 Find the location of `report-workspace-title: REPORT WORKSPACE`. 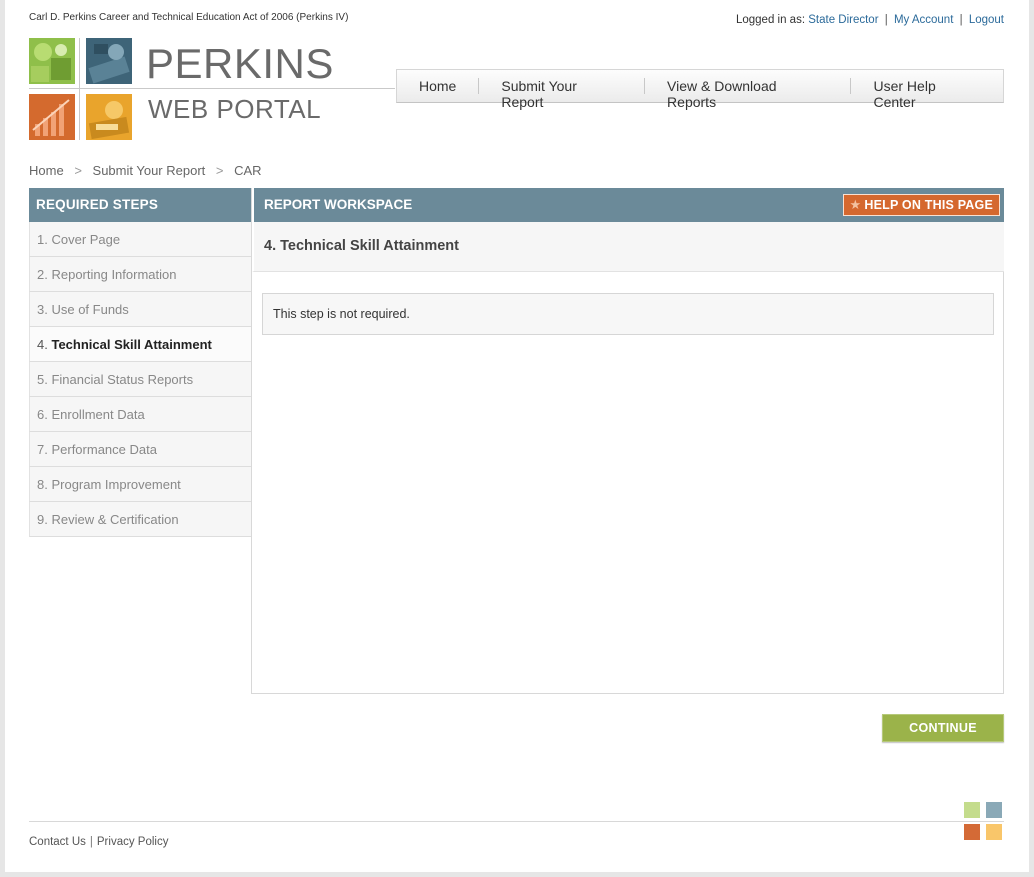

report-workspace-title: REPORT WORKSPACE is located at coordinates (338, 204).